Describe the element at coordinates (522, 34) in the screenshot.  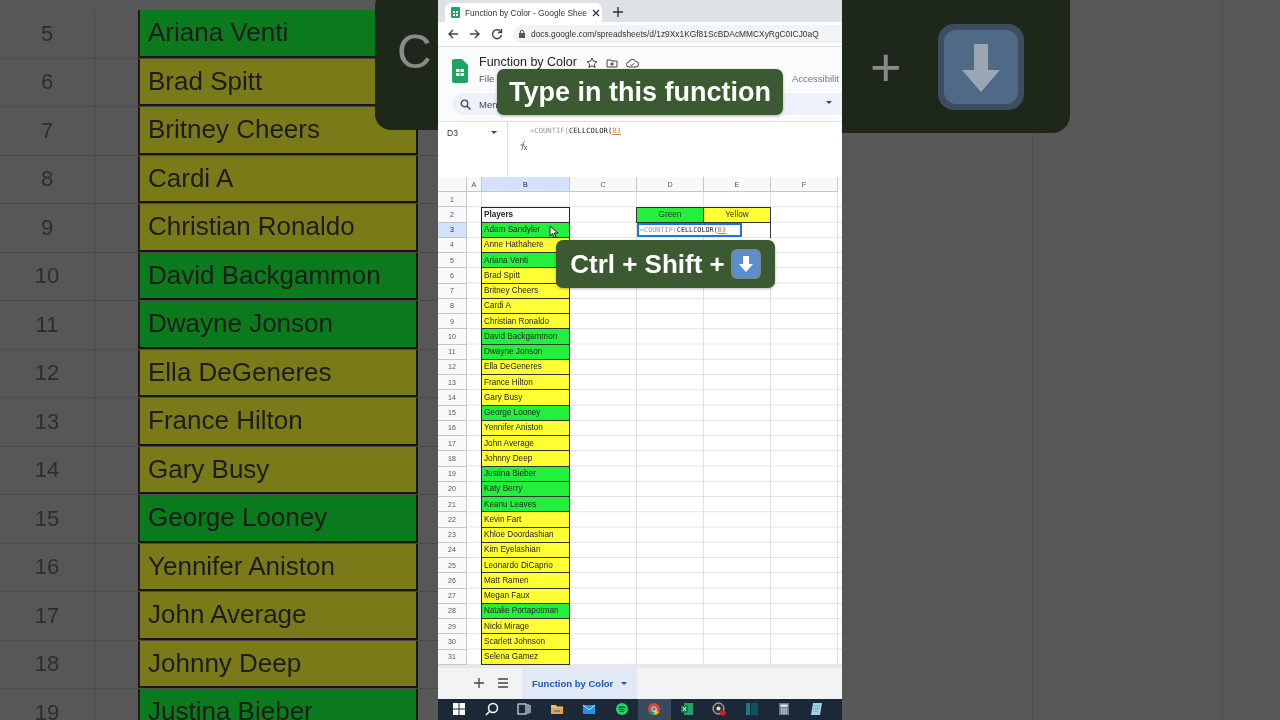
I see `lock-icon` at that location.